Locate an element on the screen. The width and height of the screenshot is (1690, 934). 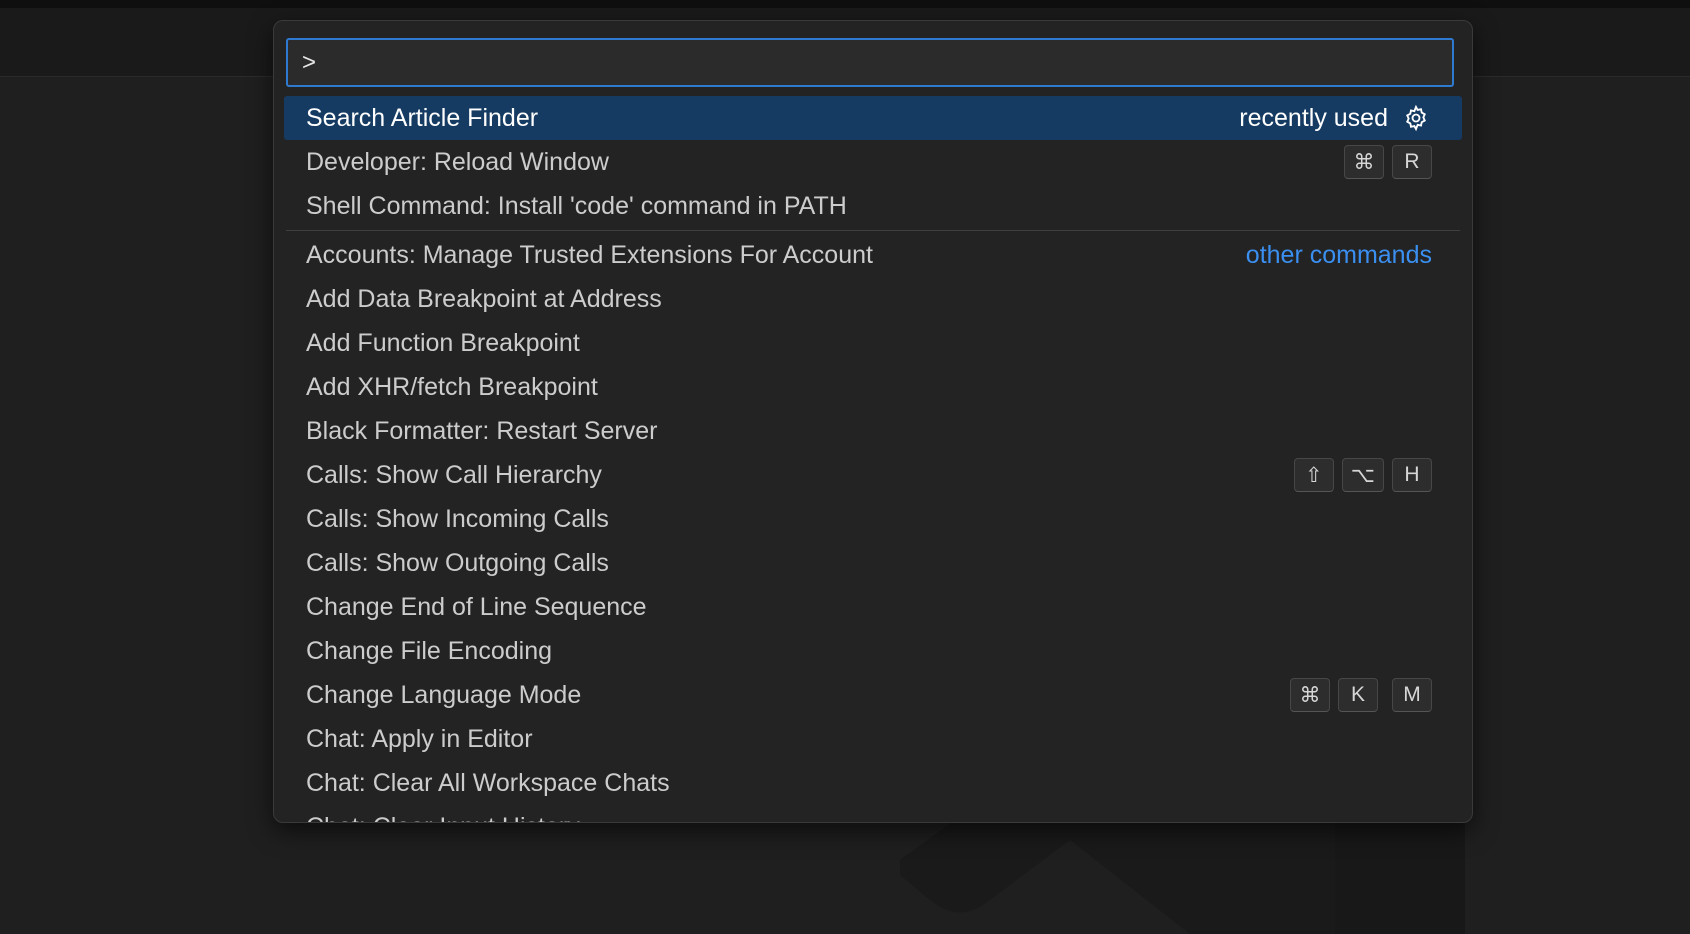
command-label: Add XHR/fetch Breakpoint is located at coordinates (452, 386).